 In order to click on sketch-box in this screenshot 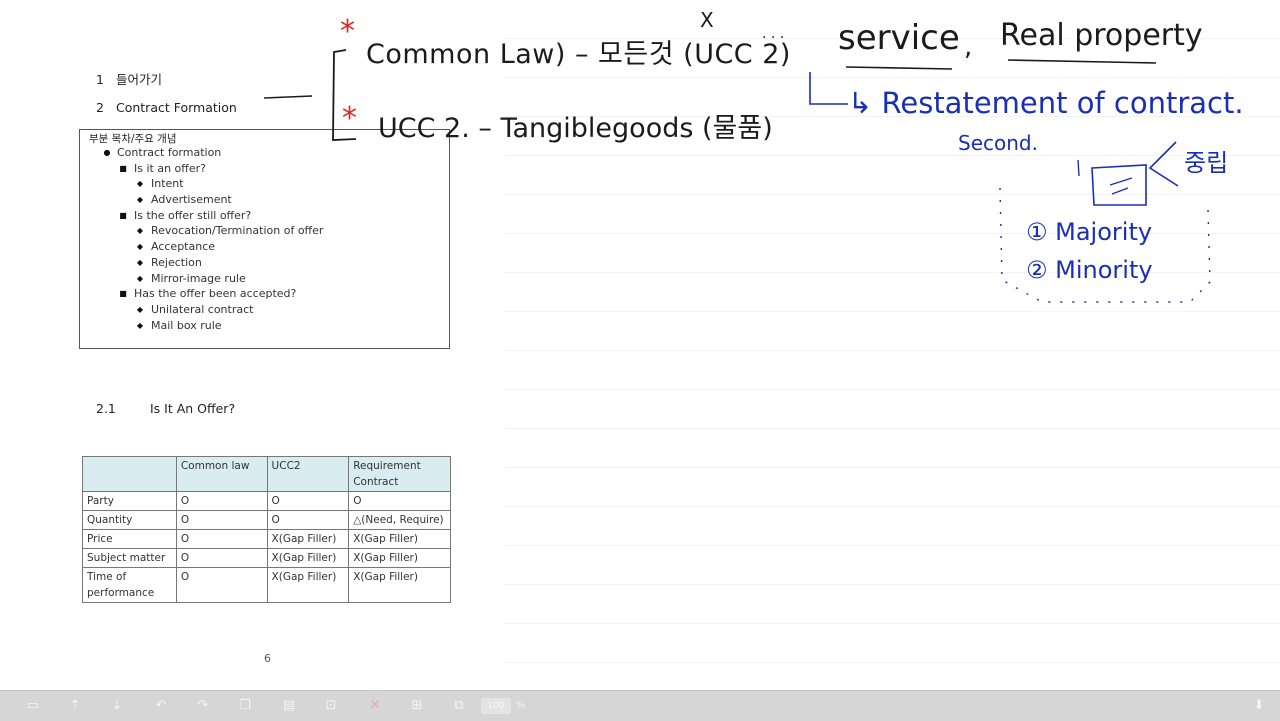, I will do `click(1119, 185)`.